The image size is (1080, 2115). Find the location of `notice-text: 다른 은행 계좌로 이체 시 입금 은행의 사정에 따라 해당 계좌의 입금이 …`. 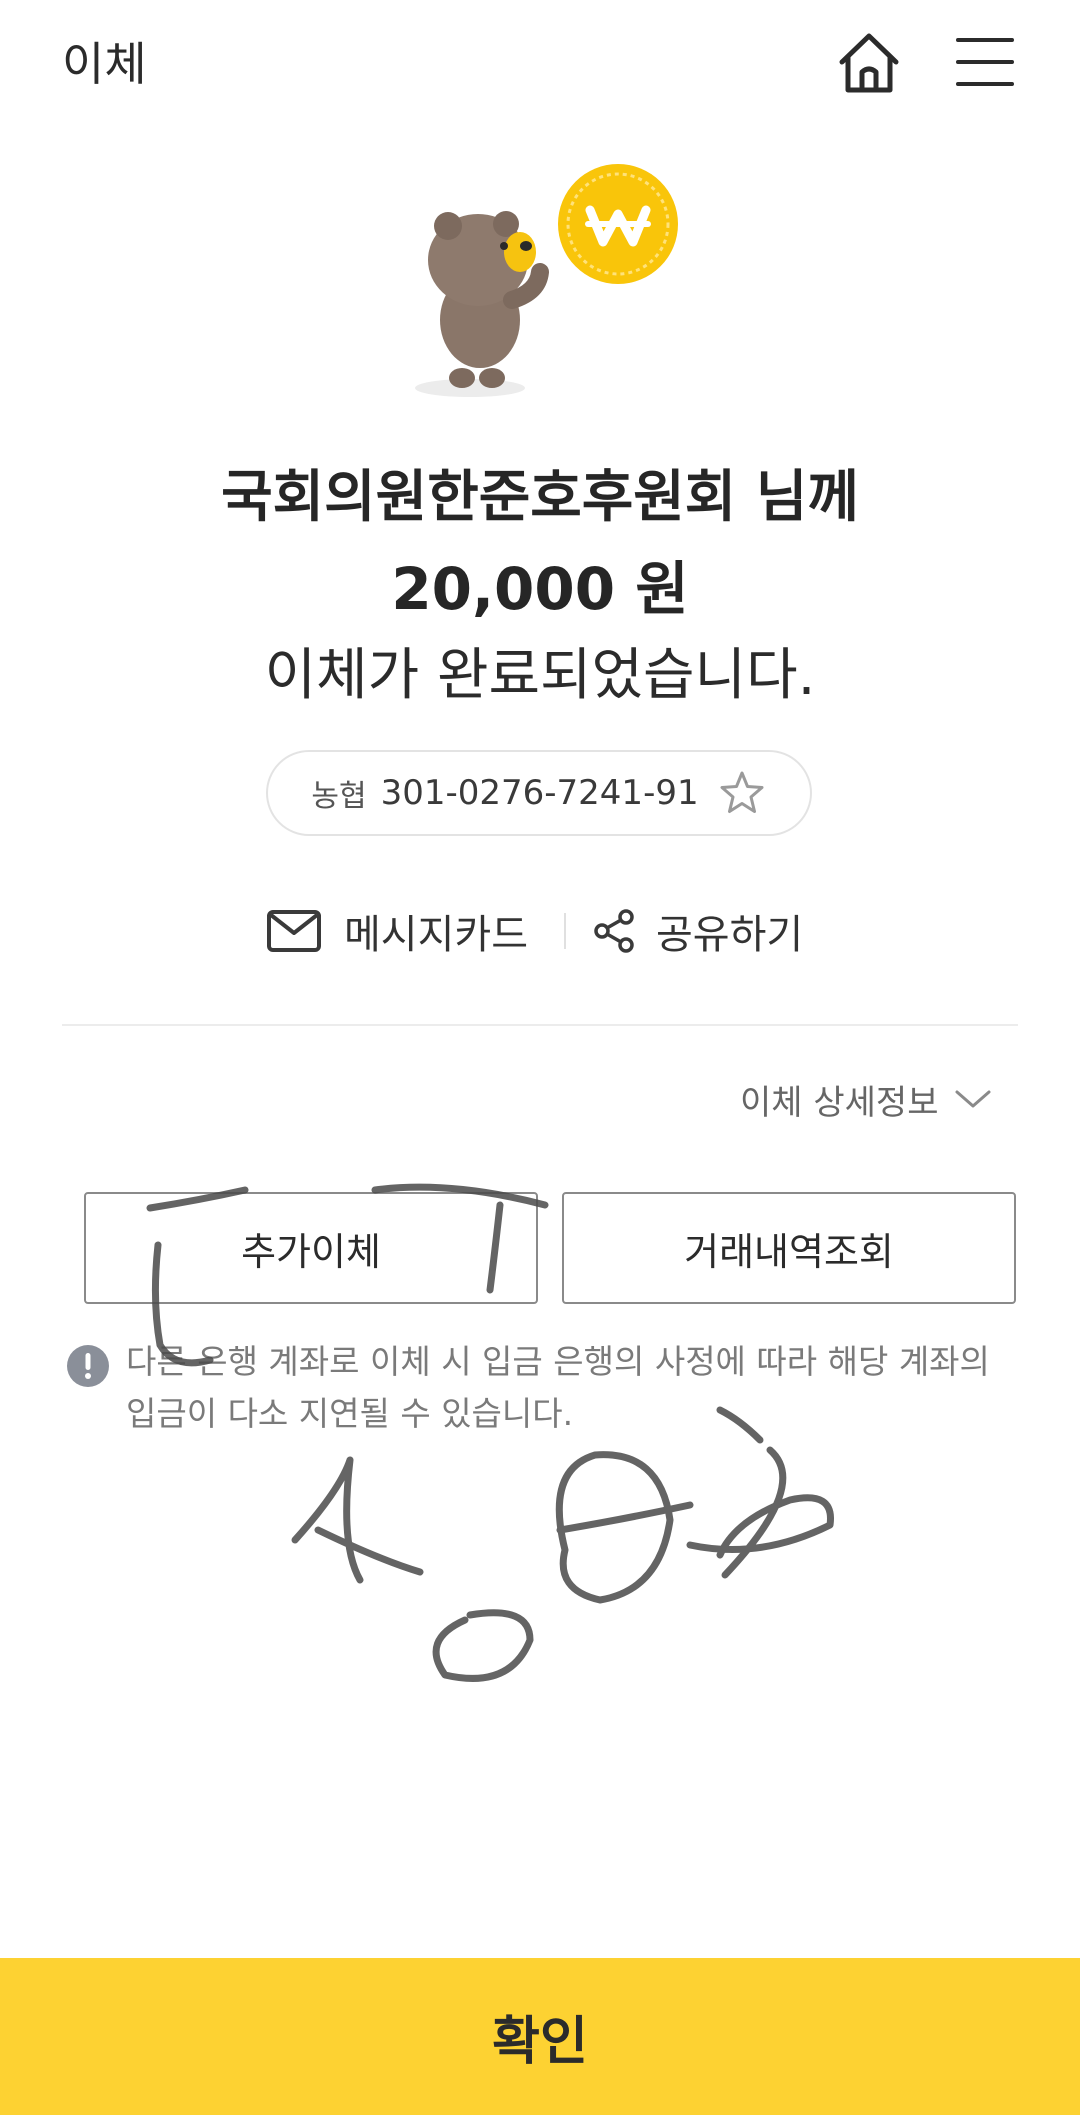

notice-text: 다른 은행 계좌로 이체 시 입금 은행의 사정에 따라 해당 계좌의 입금이 … is located at coordinates (558, 1387).